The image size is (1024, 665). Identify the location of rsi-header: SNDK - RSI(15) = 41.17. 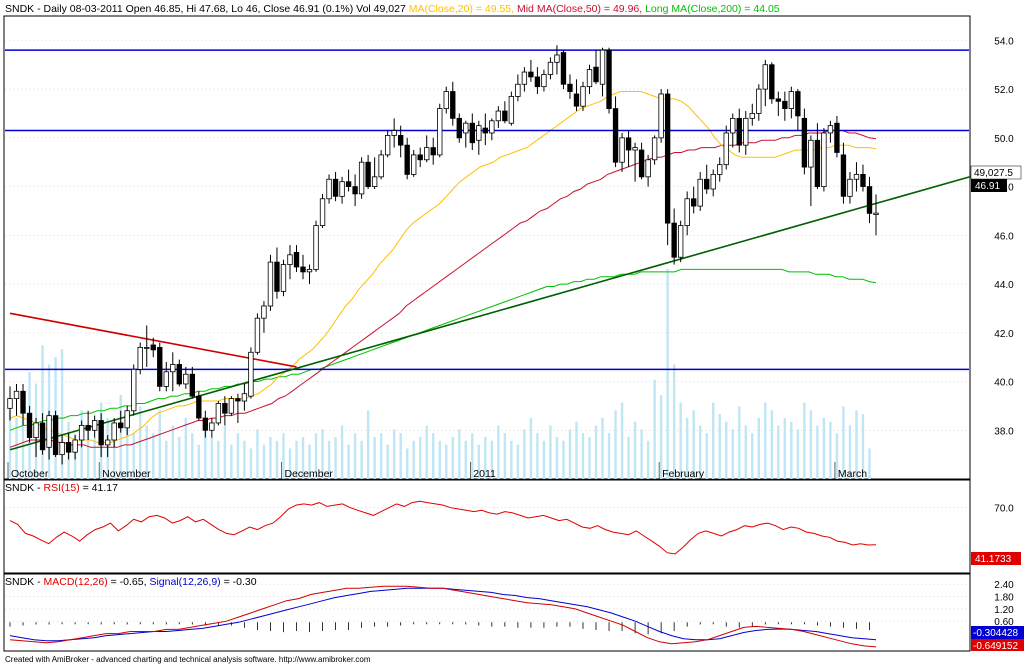
(61, 488).